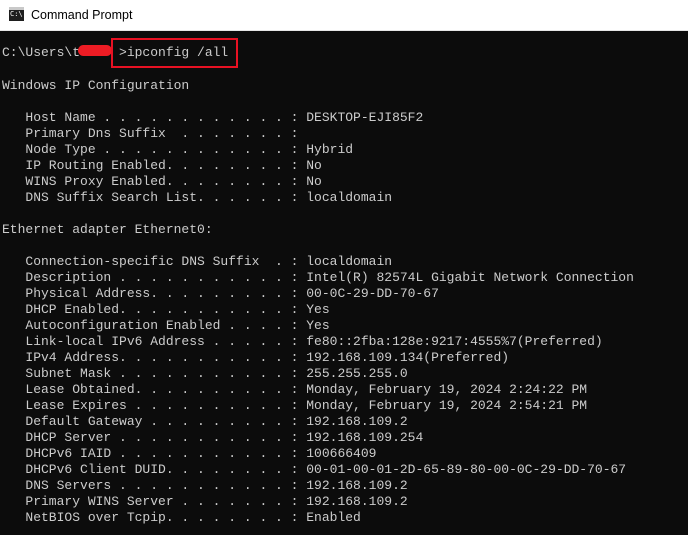 The height and width of the screenshot is (535, 688). What do you see at coordinates (107, 229) in the screenshot?
I see `console-heading: Ethernet adapter Ethernet0:` at bounding box center [107, 229].